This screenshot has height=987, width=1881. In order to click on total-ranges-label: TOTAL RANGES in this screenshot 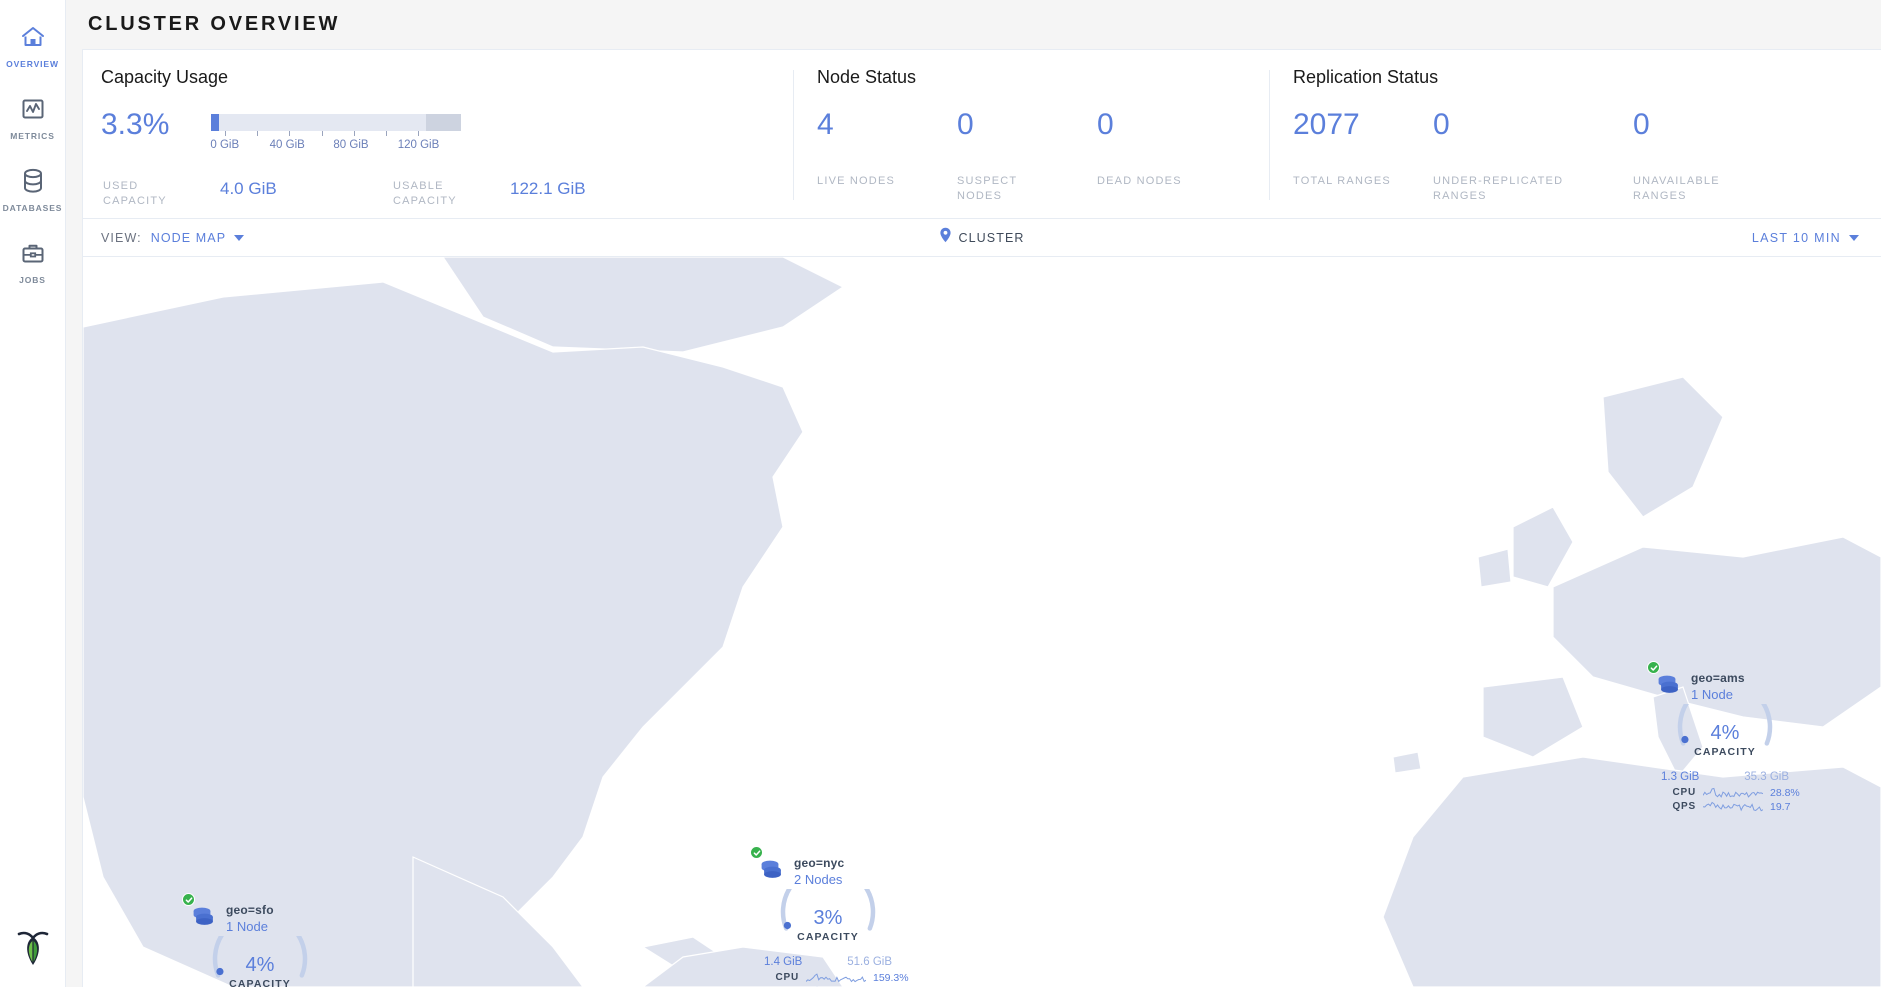, I will do `click(1342, 181)`.